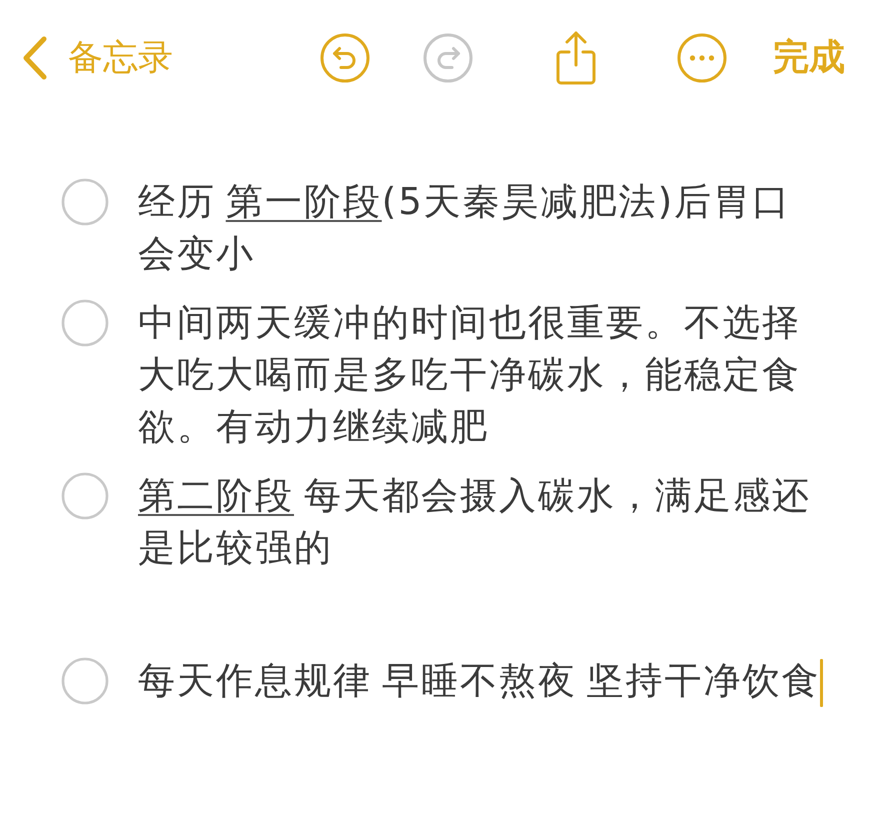  What do you see at coordinates (465, 227) in the screenshot?
I see `checklist-item-text: 经历 第一阶段(5天秦昊减肥法)后胃口会变小` at bounding box center [465, 227].